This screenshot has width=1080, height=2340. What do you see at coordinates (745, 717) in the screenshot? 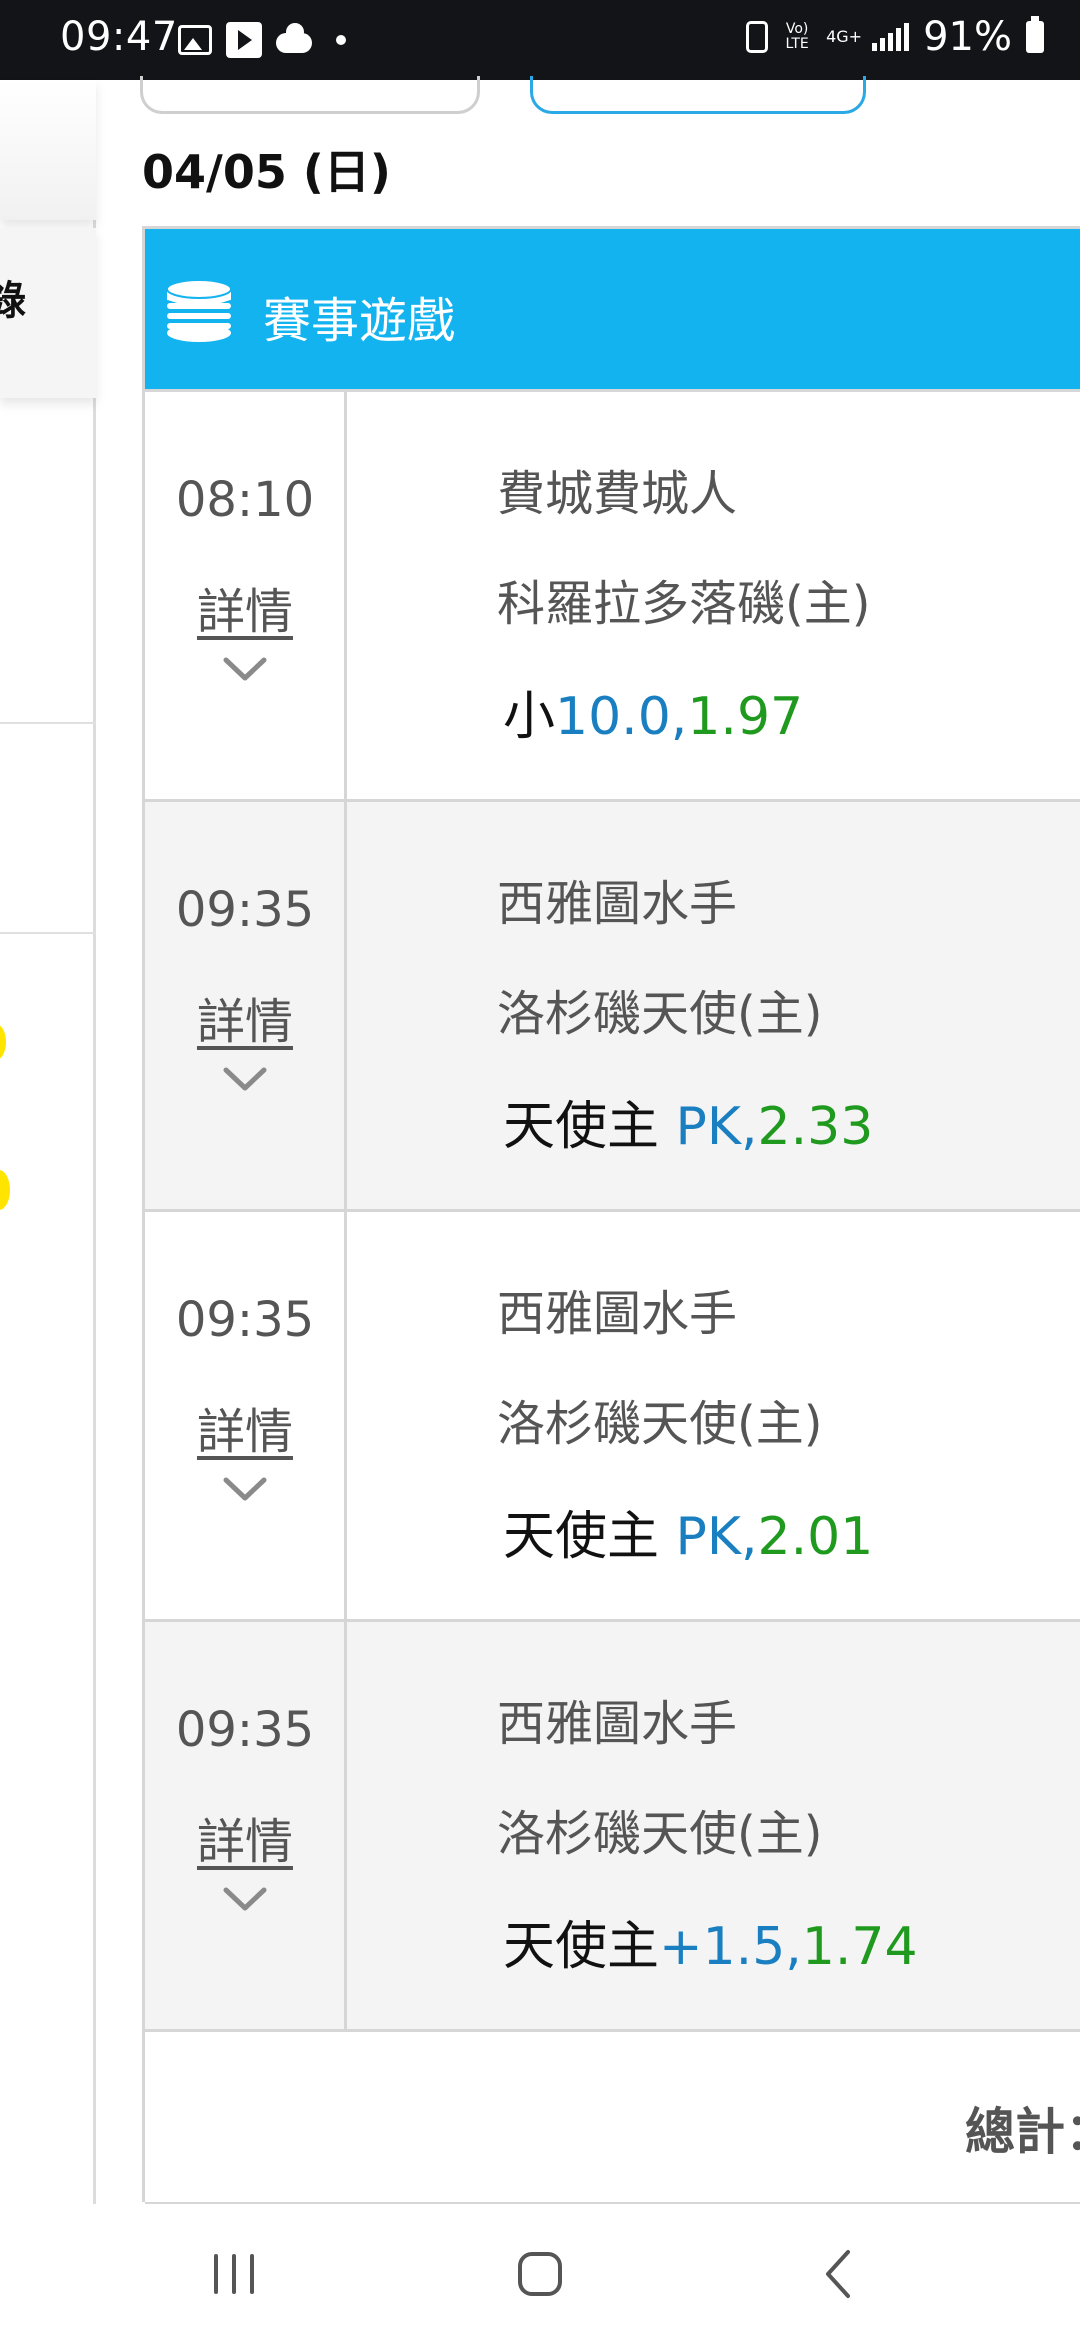
I see `bet-odds: 1.97` at bounding box center [745, 717].